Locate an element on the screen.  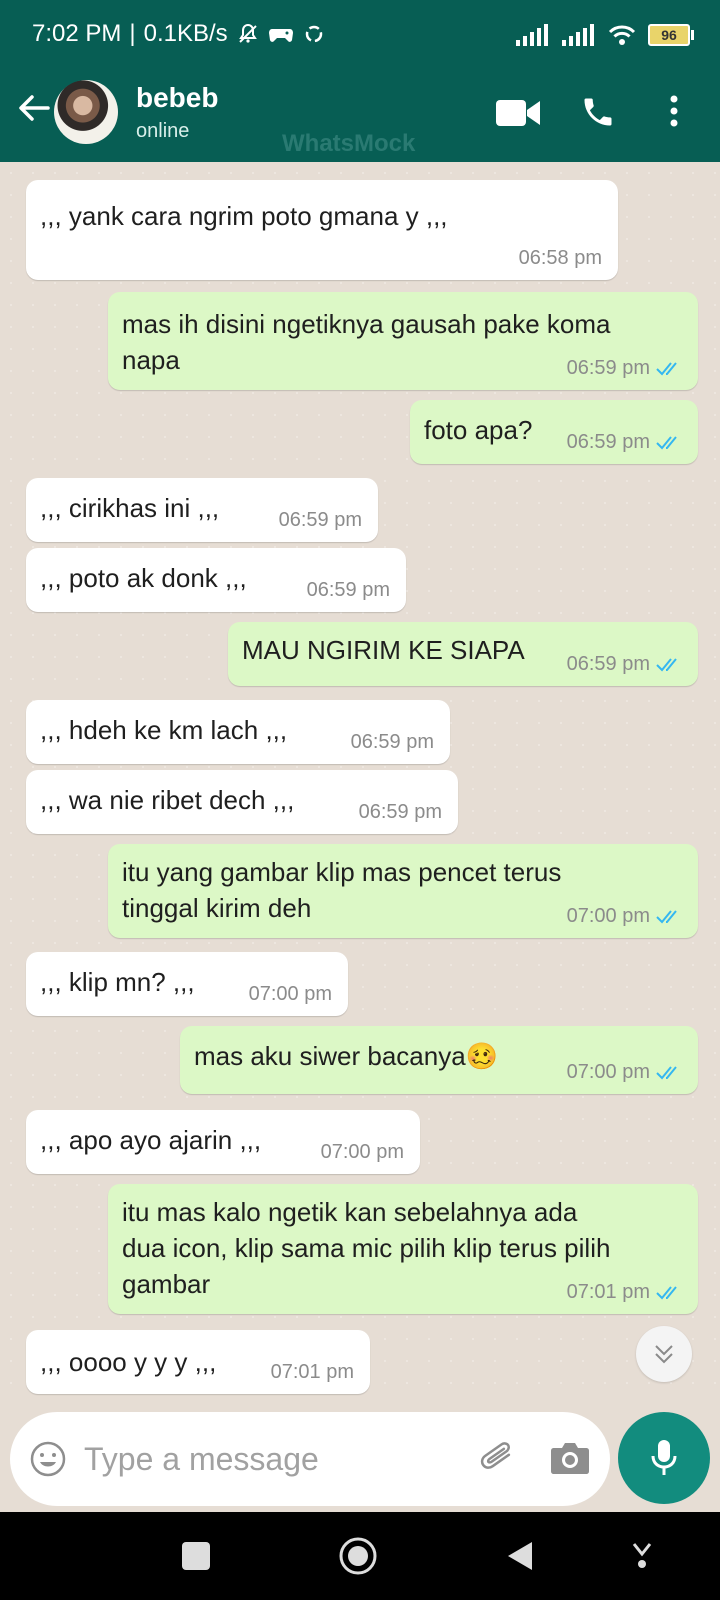
avatar is located at coordinates (86, 112).